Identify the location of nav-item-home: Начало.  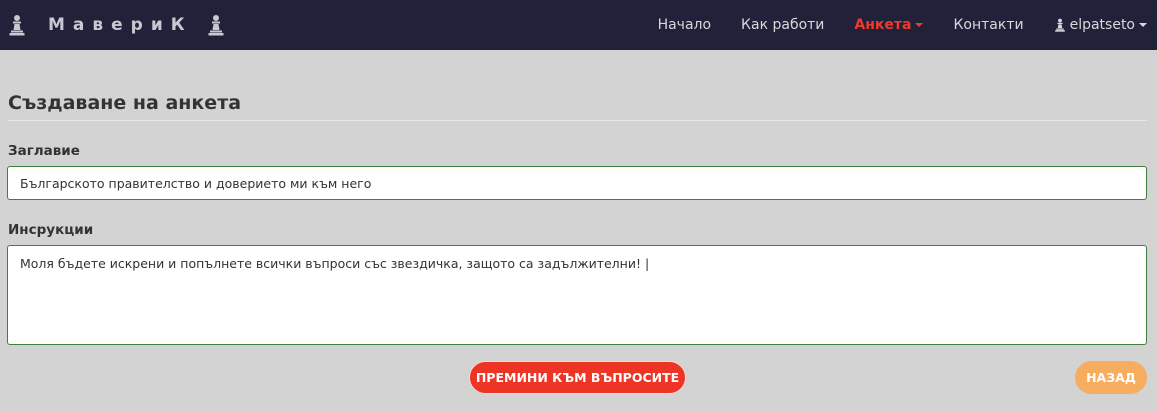
(684, 25).